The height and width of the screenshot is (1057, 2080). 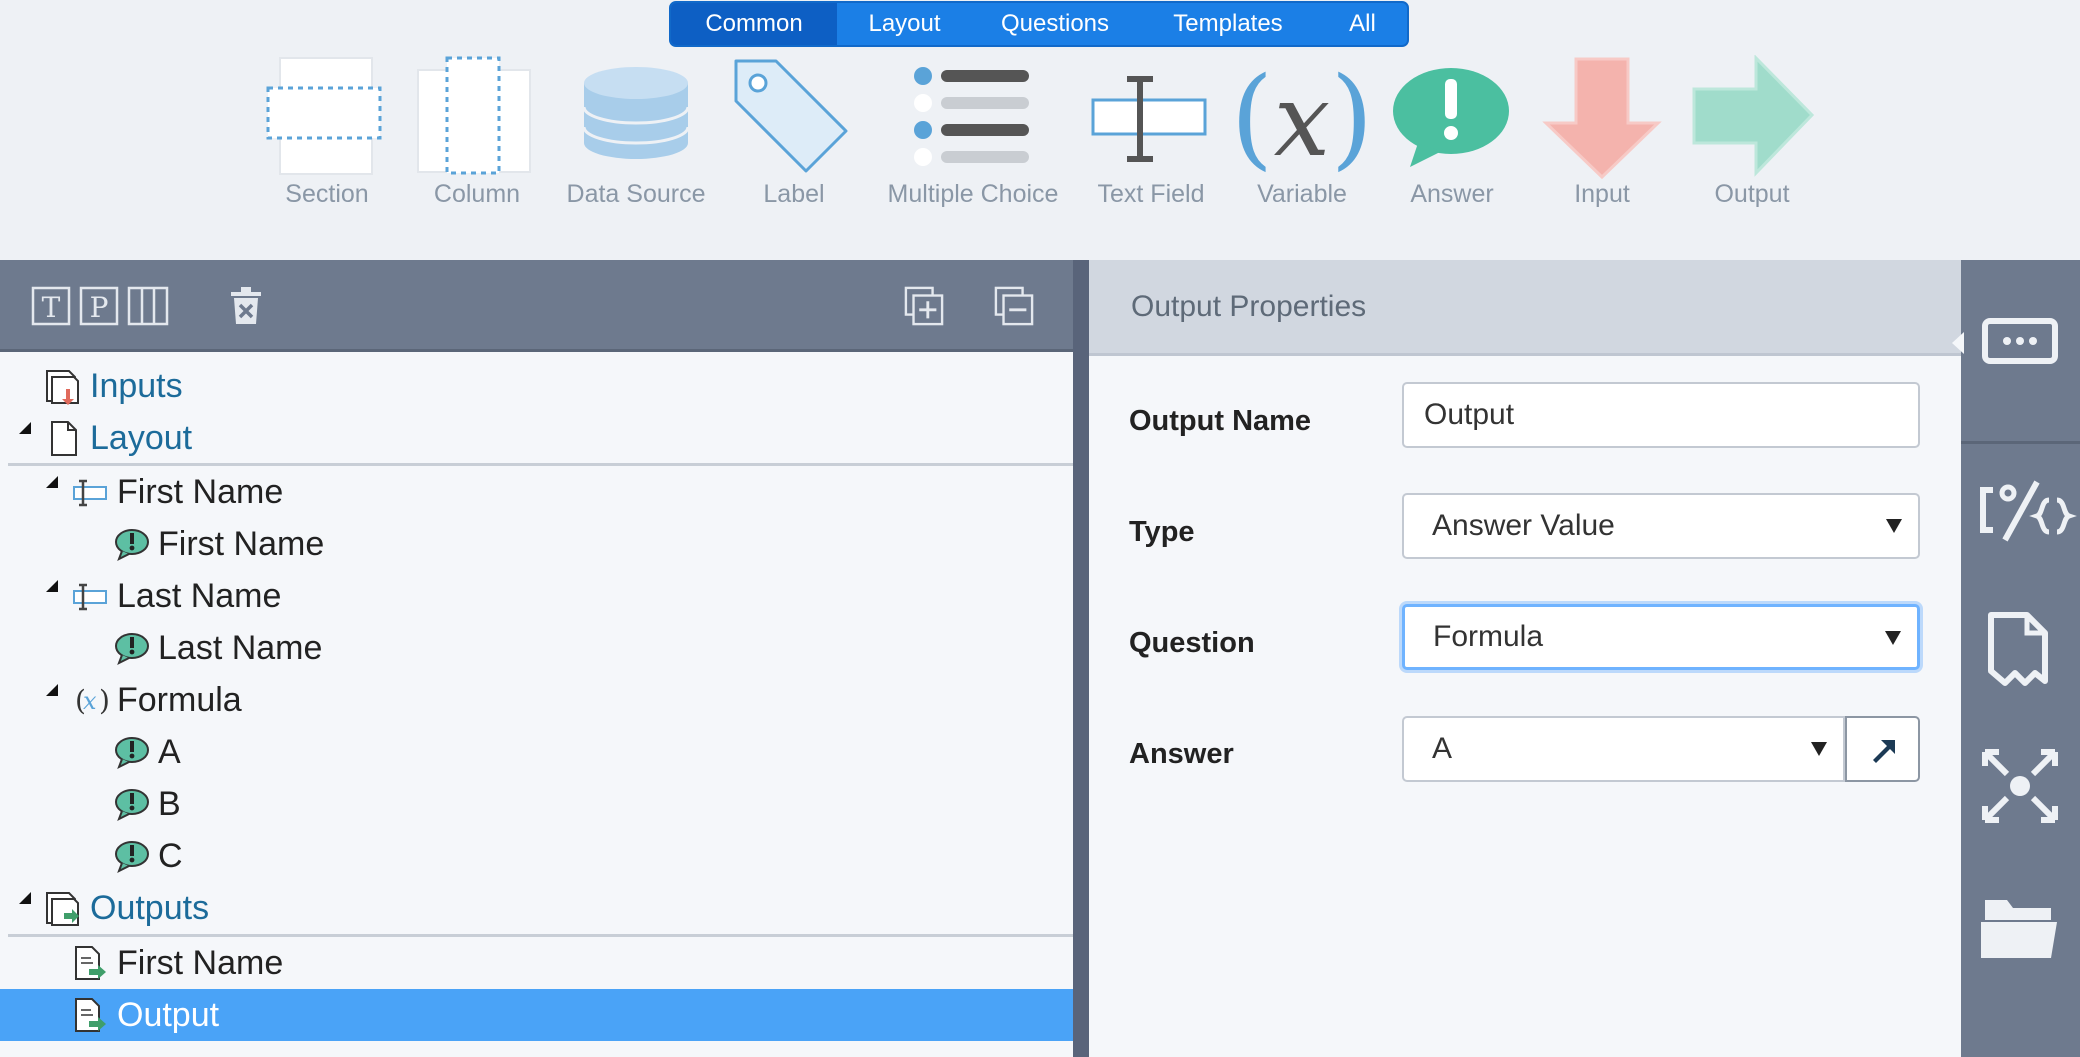 I want to click on tree-node-layout: Layout, so click(x=536, y=438).